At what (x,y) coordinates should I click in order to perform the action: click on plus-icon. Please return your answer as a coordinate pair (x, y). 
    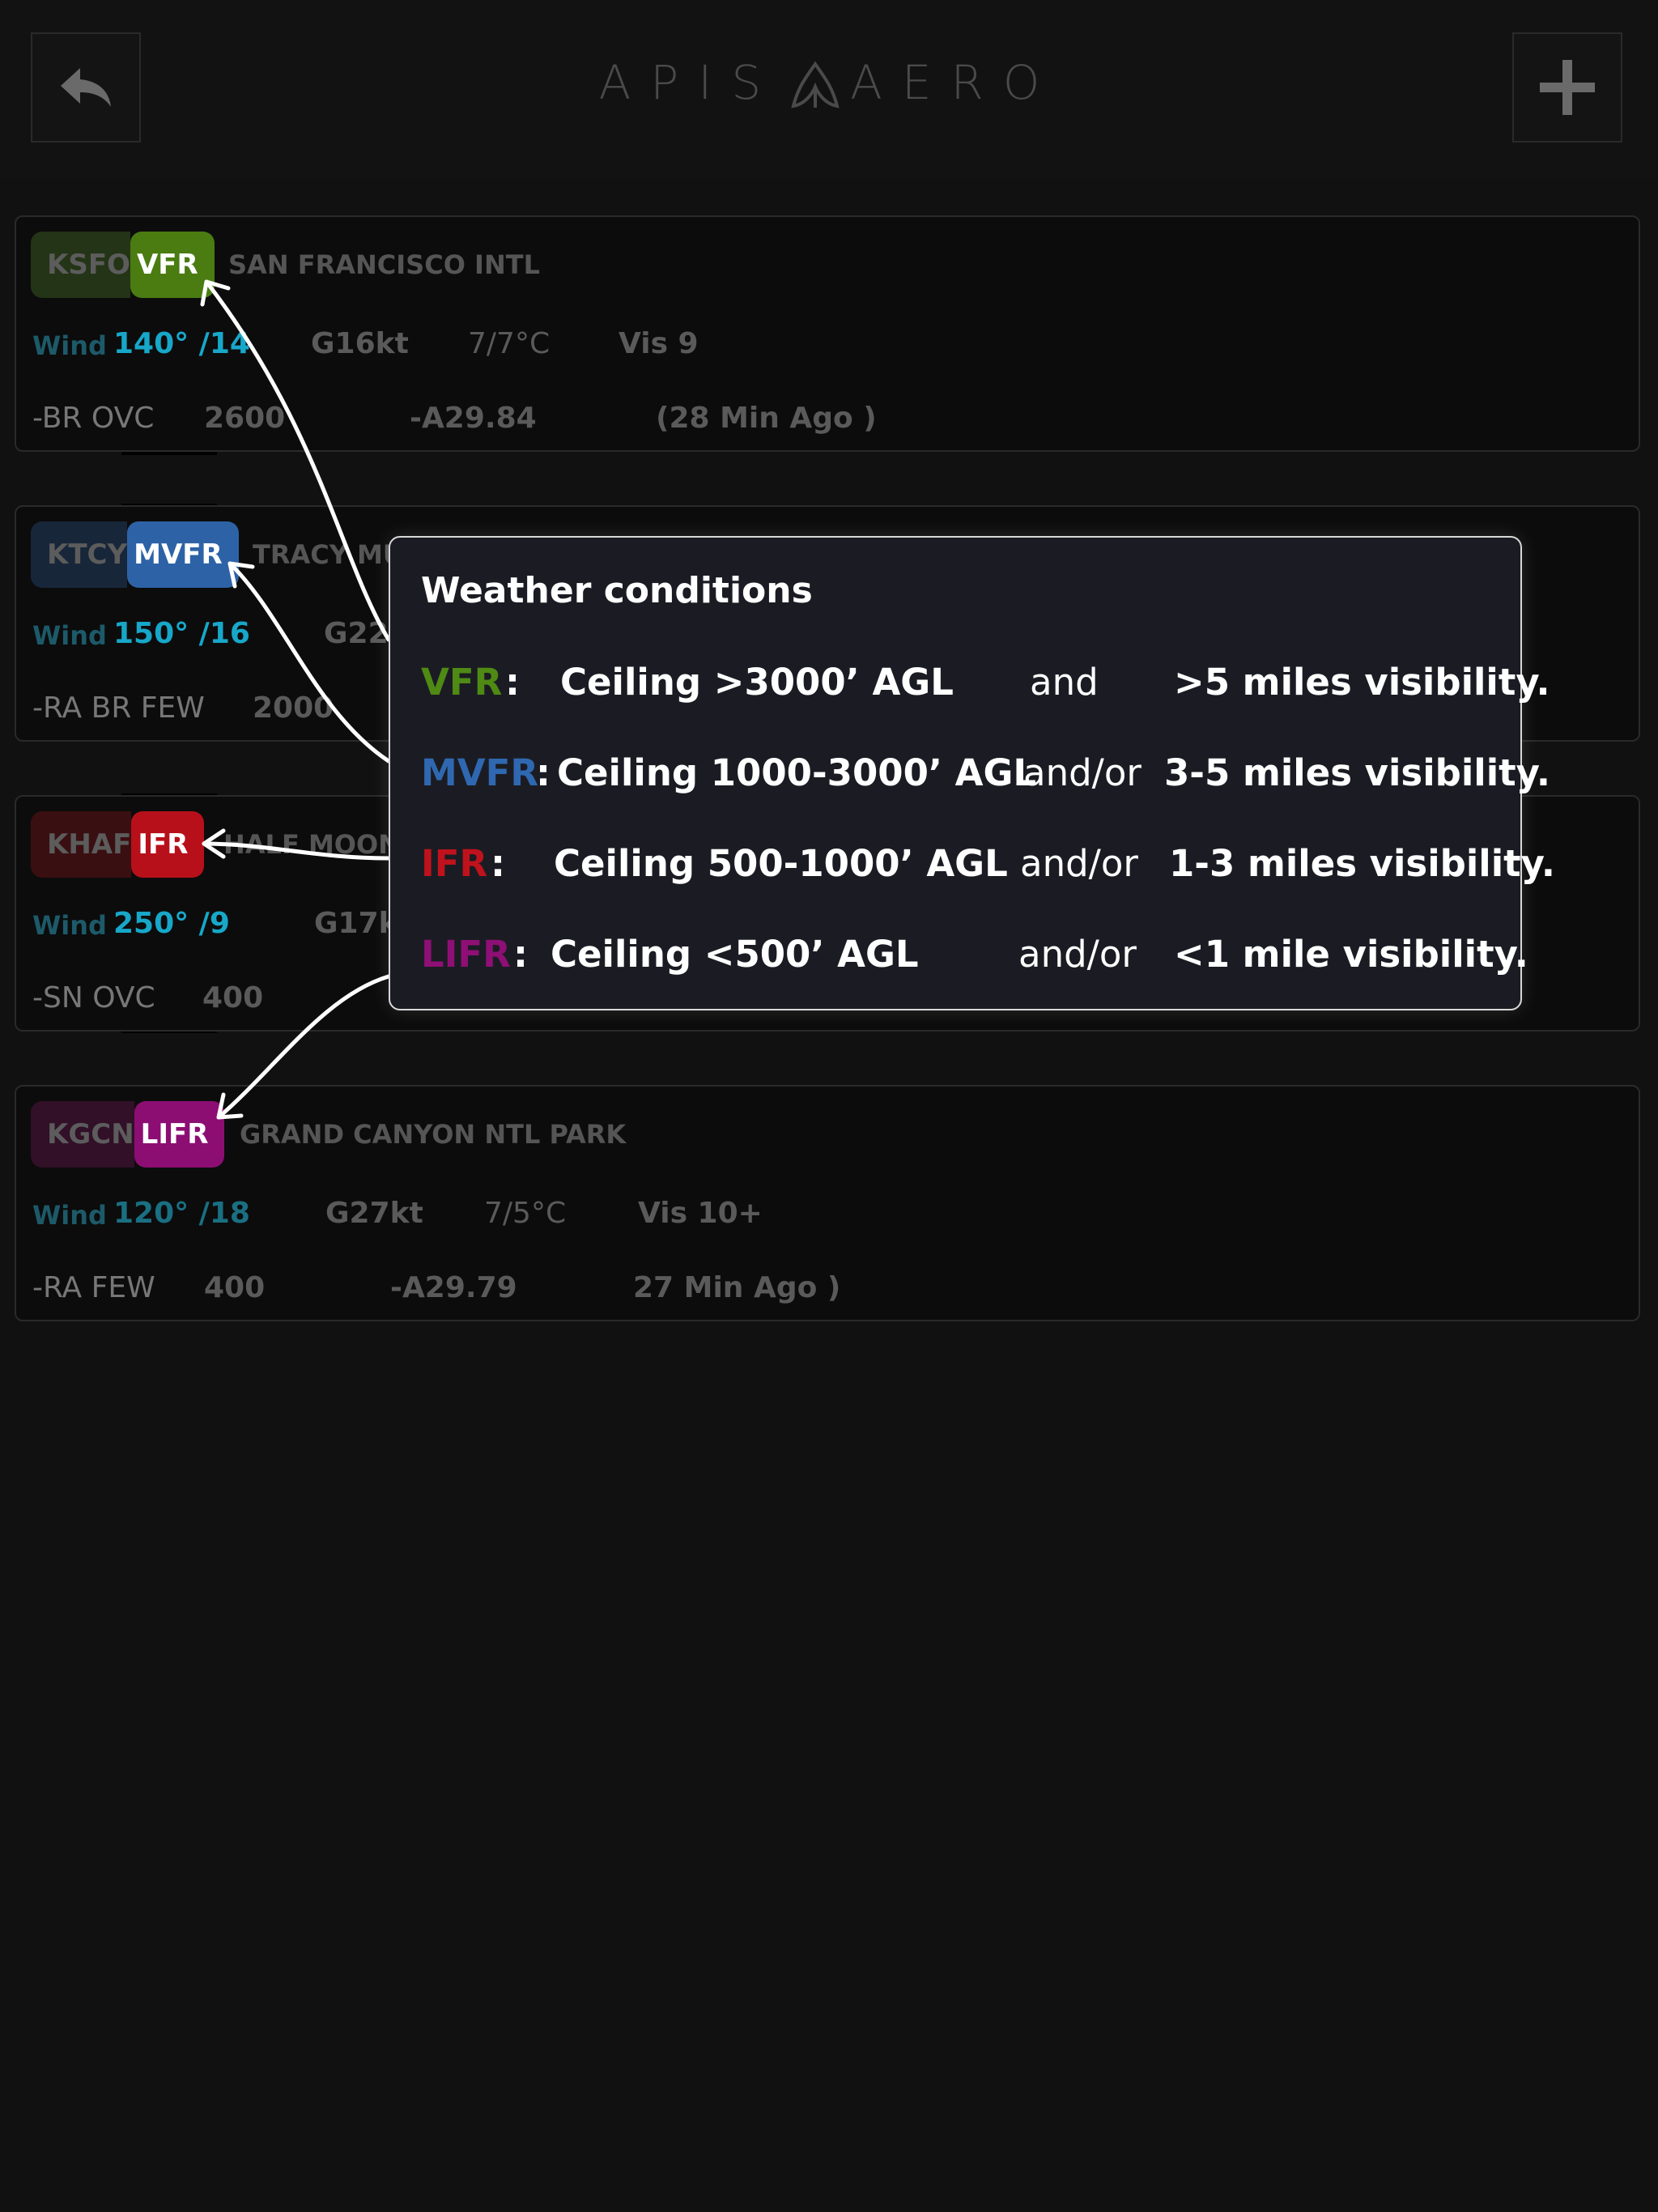
    Looking at the image, I should click on (1567, 87).